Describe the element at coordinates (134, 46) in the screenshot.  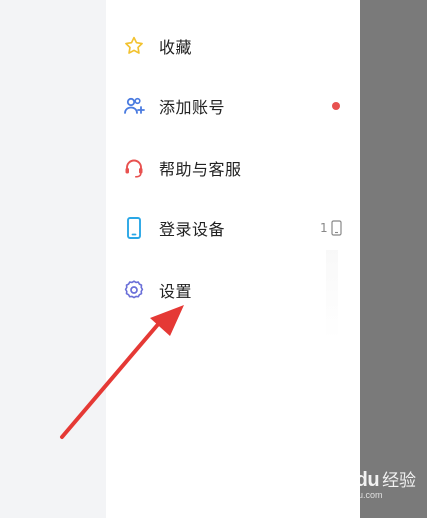
I see `star-icon` at that location.